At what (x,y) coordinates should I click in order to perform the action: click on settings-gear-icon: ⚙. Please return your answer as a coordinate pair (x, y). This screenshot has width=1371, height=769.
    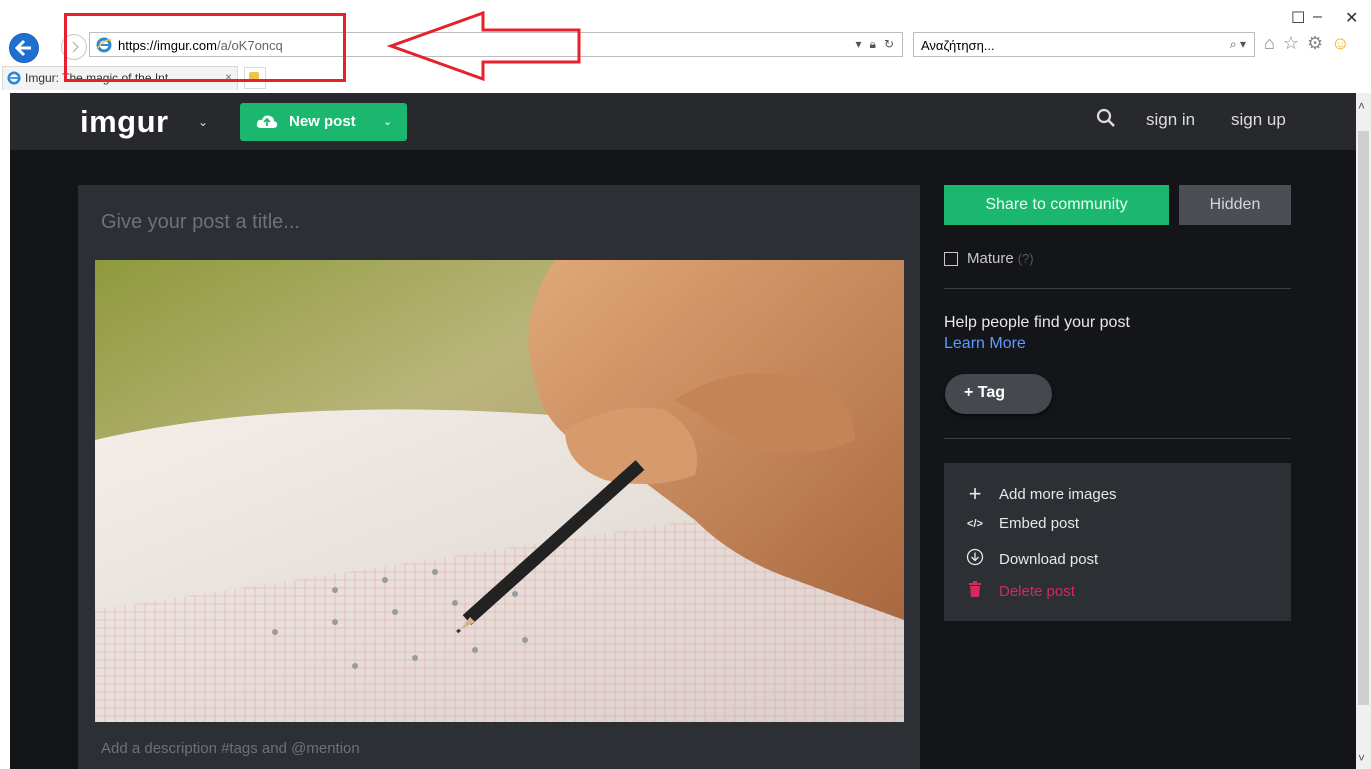
    Looking at the image, I should click on (1315, 43).